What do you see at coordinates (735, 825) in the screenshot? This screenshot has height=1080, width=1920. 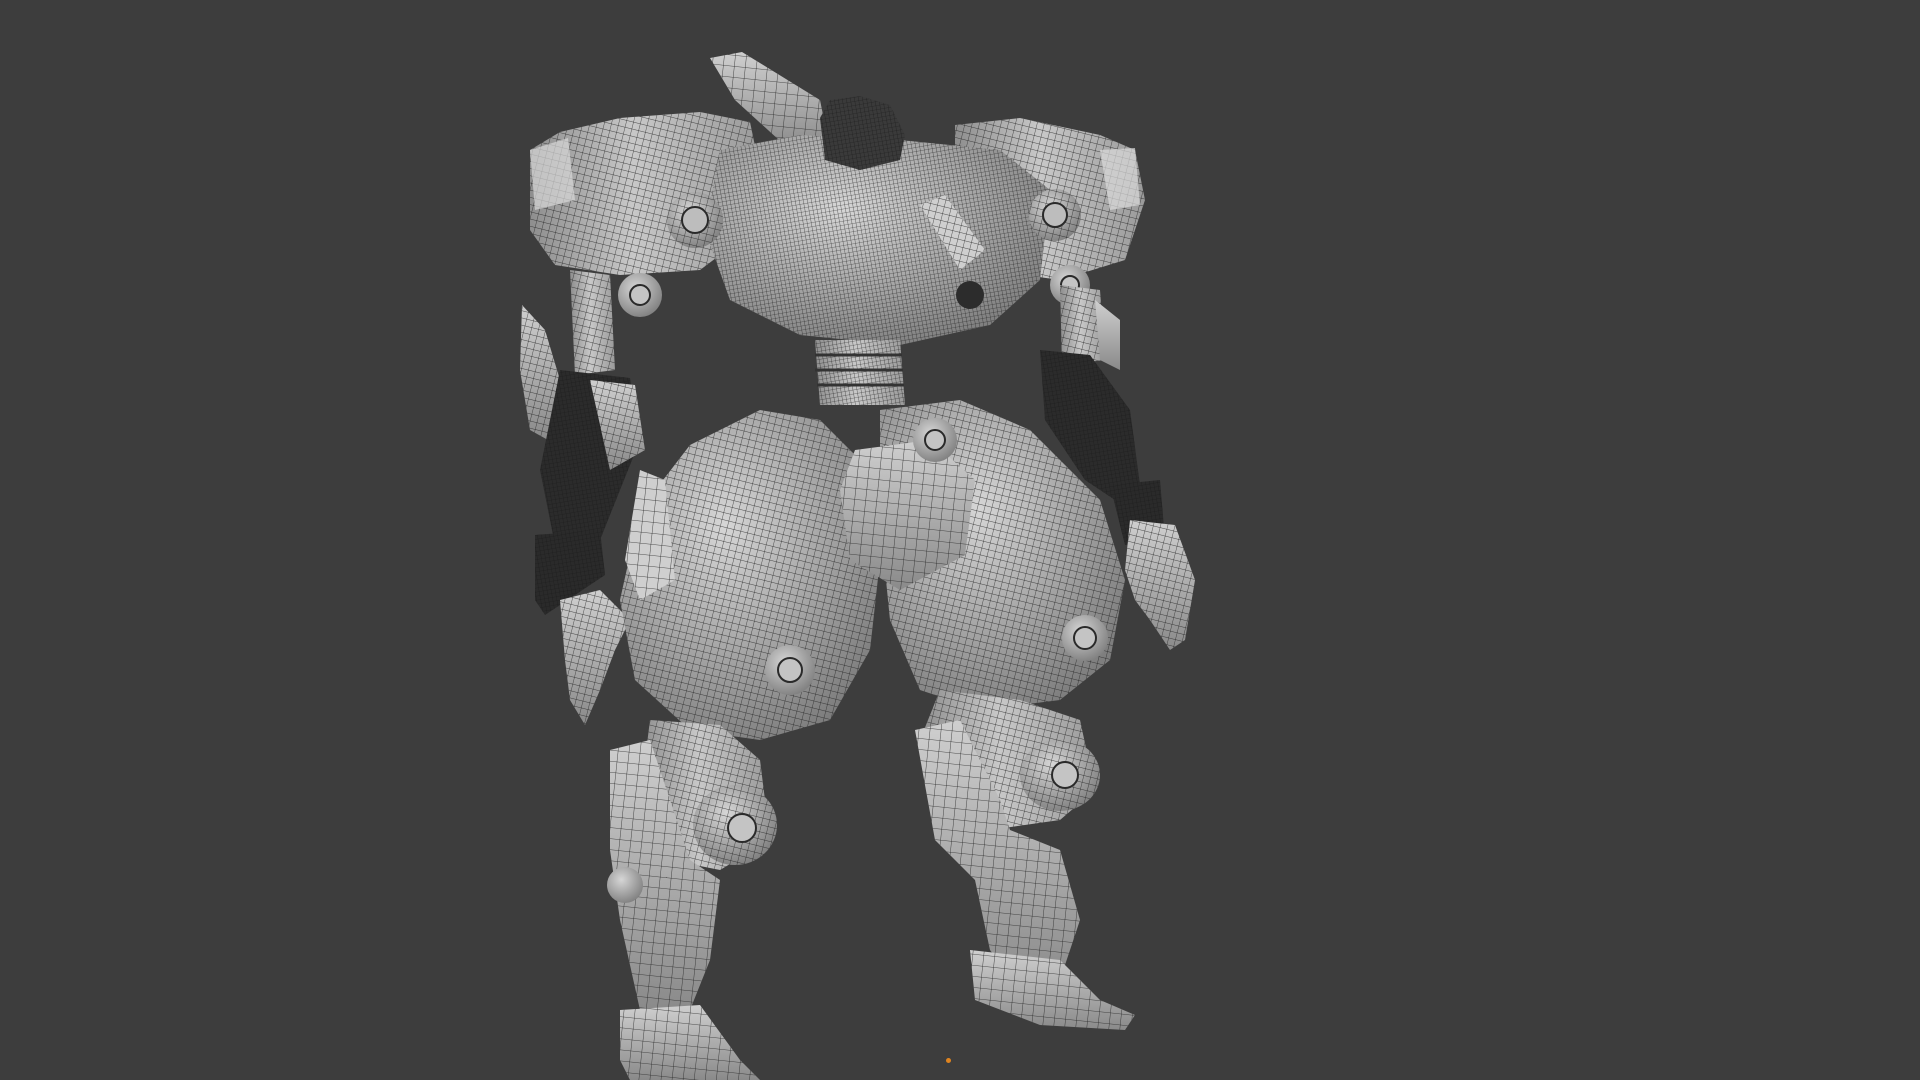 I see `knee-left` at bounding box center [735, 825].